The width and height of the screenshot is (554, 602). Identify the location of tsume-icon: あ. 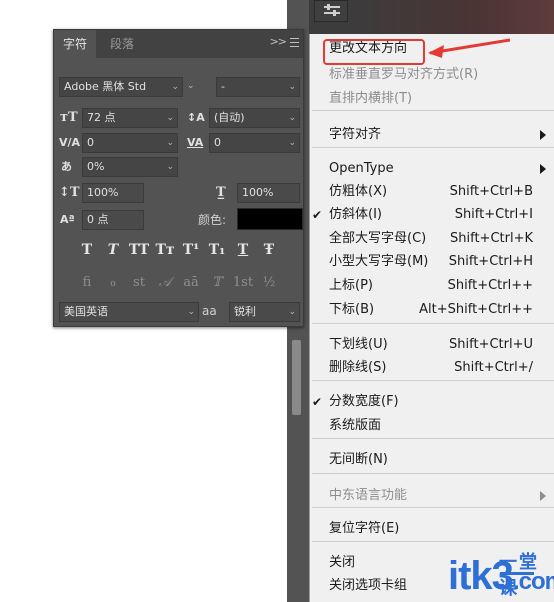
(66, 166).